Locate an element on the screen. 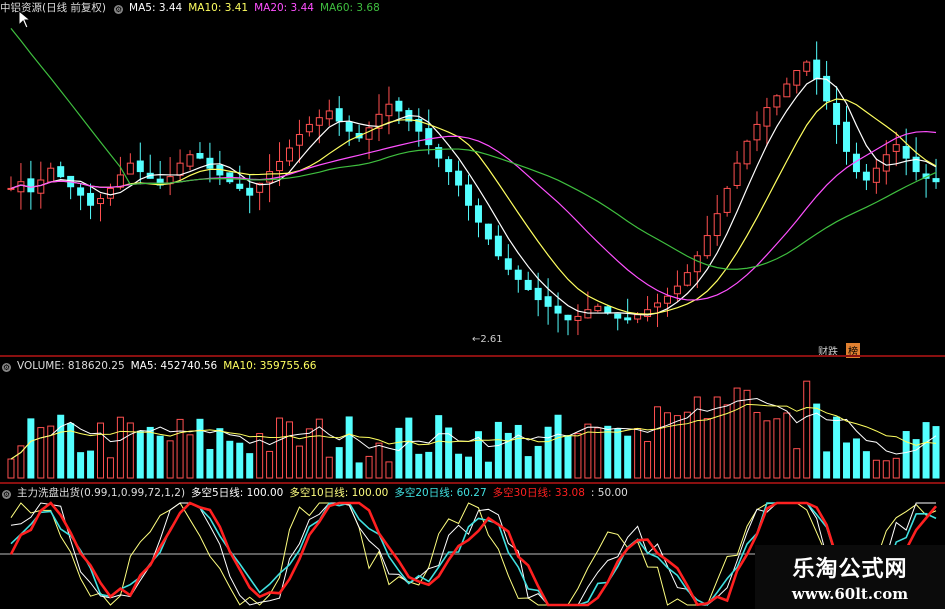 The height and width of the screenshot is (609, 945). ma10-label: MA10: 3.41 is located at coordinates (218, 8).